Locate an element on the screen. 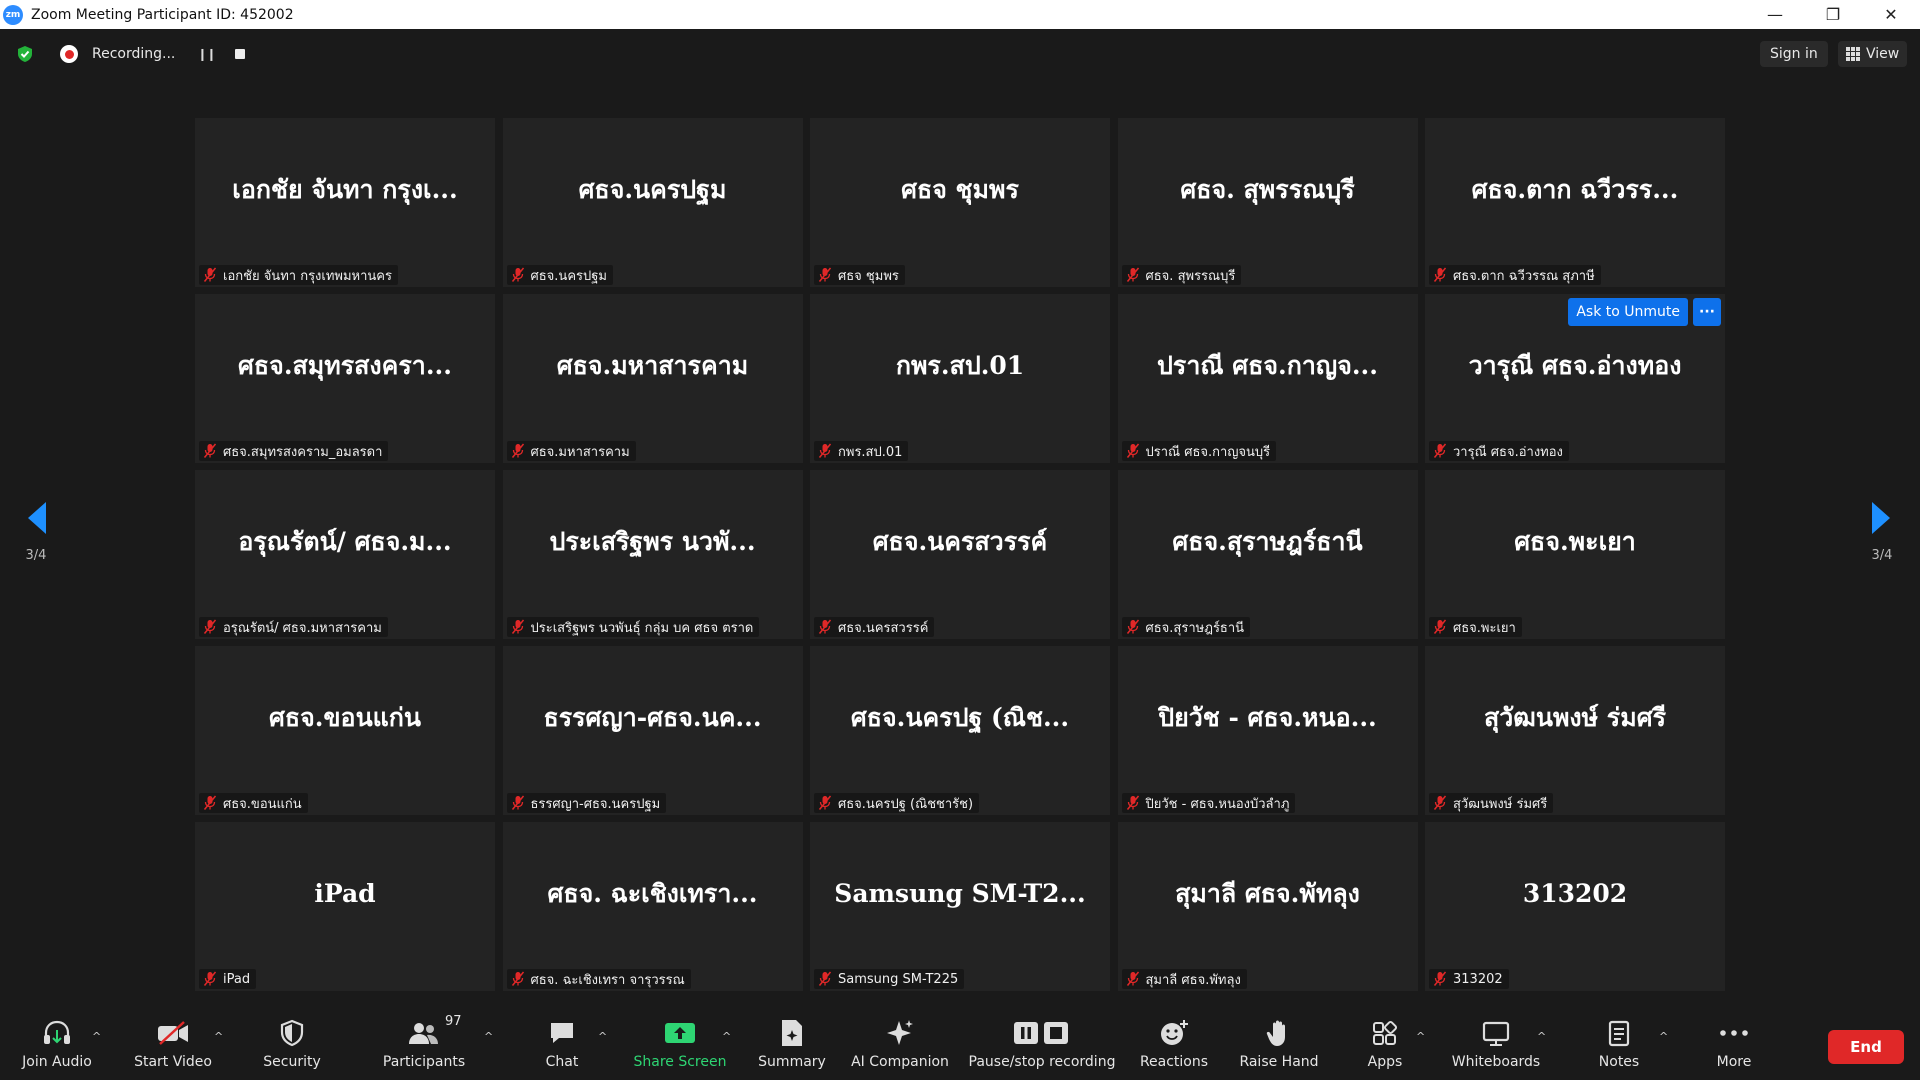  participant-tile: กพร.สป.01 กพร.สป.01 is located at coordinates (960, 378).